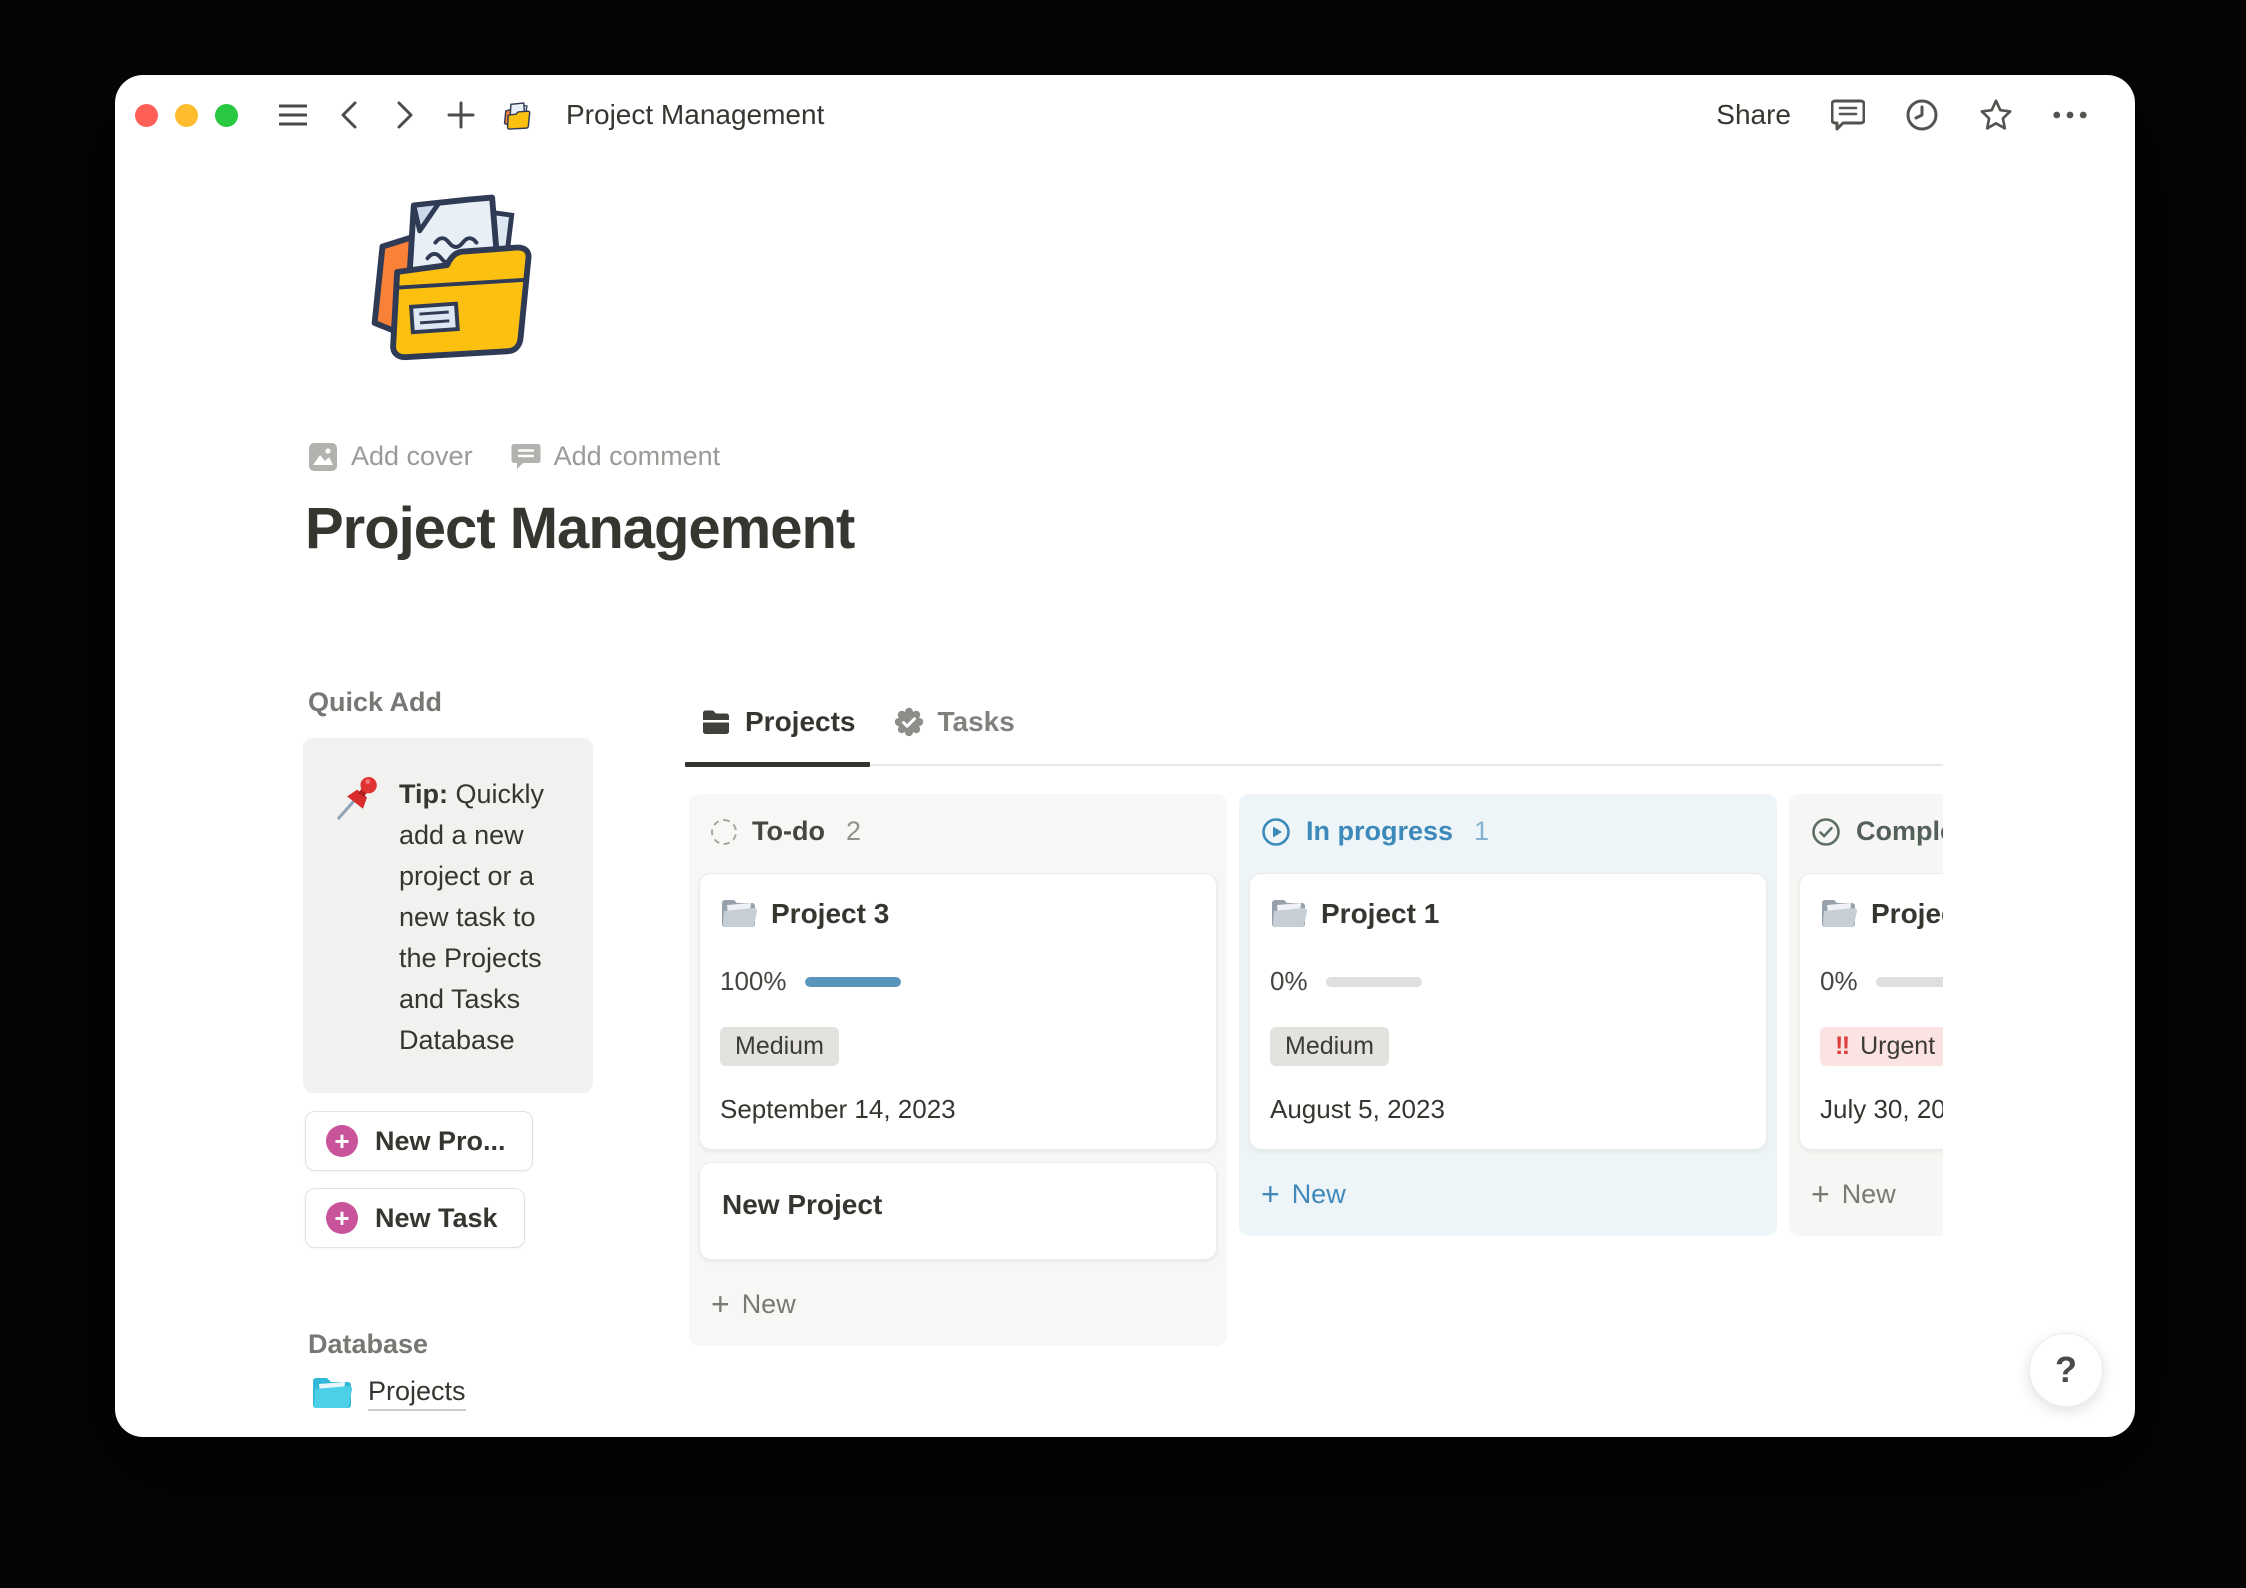 This screenshot has width=2246, height=1588. Describe the element at coordinates (724, 831) in the screenshot. I see `todo-status-icon` at that location.